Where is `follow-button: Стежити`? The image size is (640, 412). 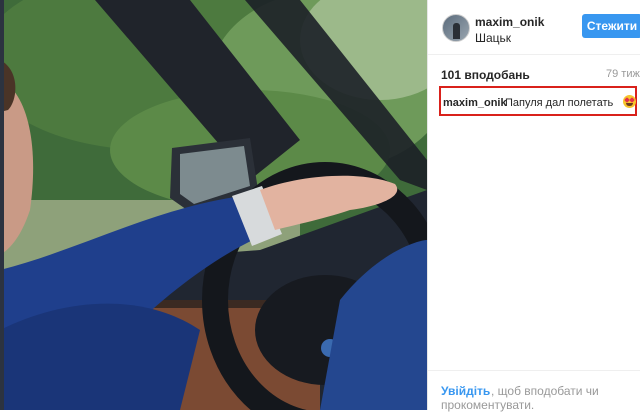
follow-button: Стежити is located at coordinates (611, 26).